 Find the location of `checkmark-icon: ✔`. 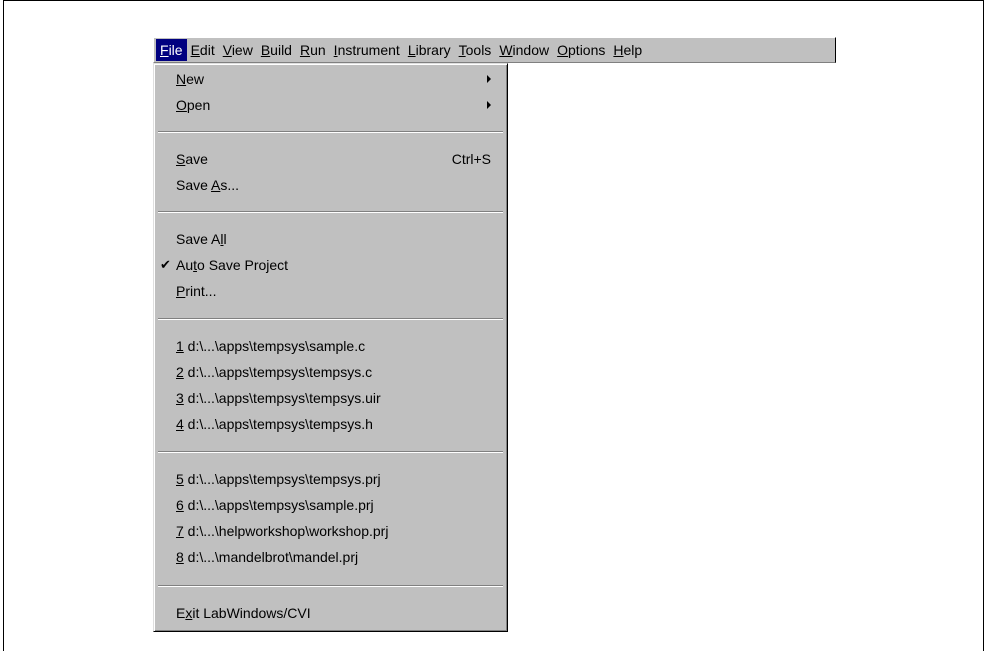

checkmark-icon: ✔ is located at coordinates (165, 264).